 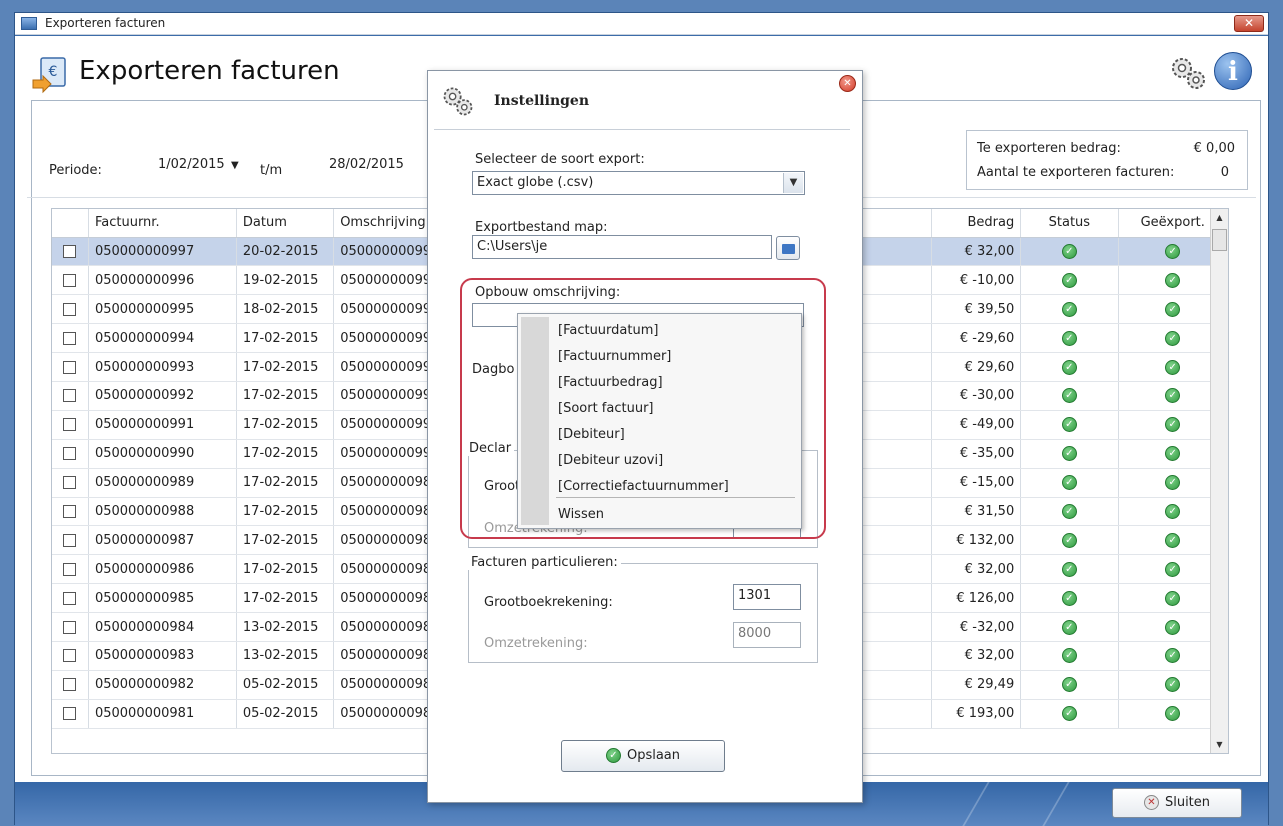 What do you see at coordinates (614, 356) in the screenshot?
I see `menu-item-factuurnummer: [Factuurnummer]` at bounding box center [614, 356].